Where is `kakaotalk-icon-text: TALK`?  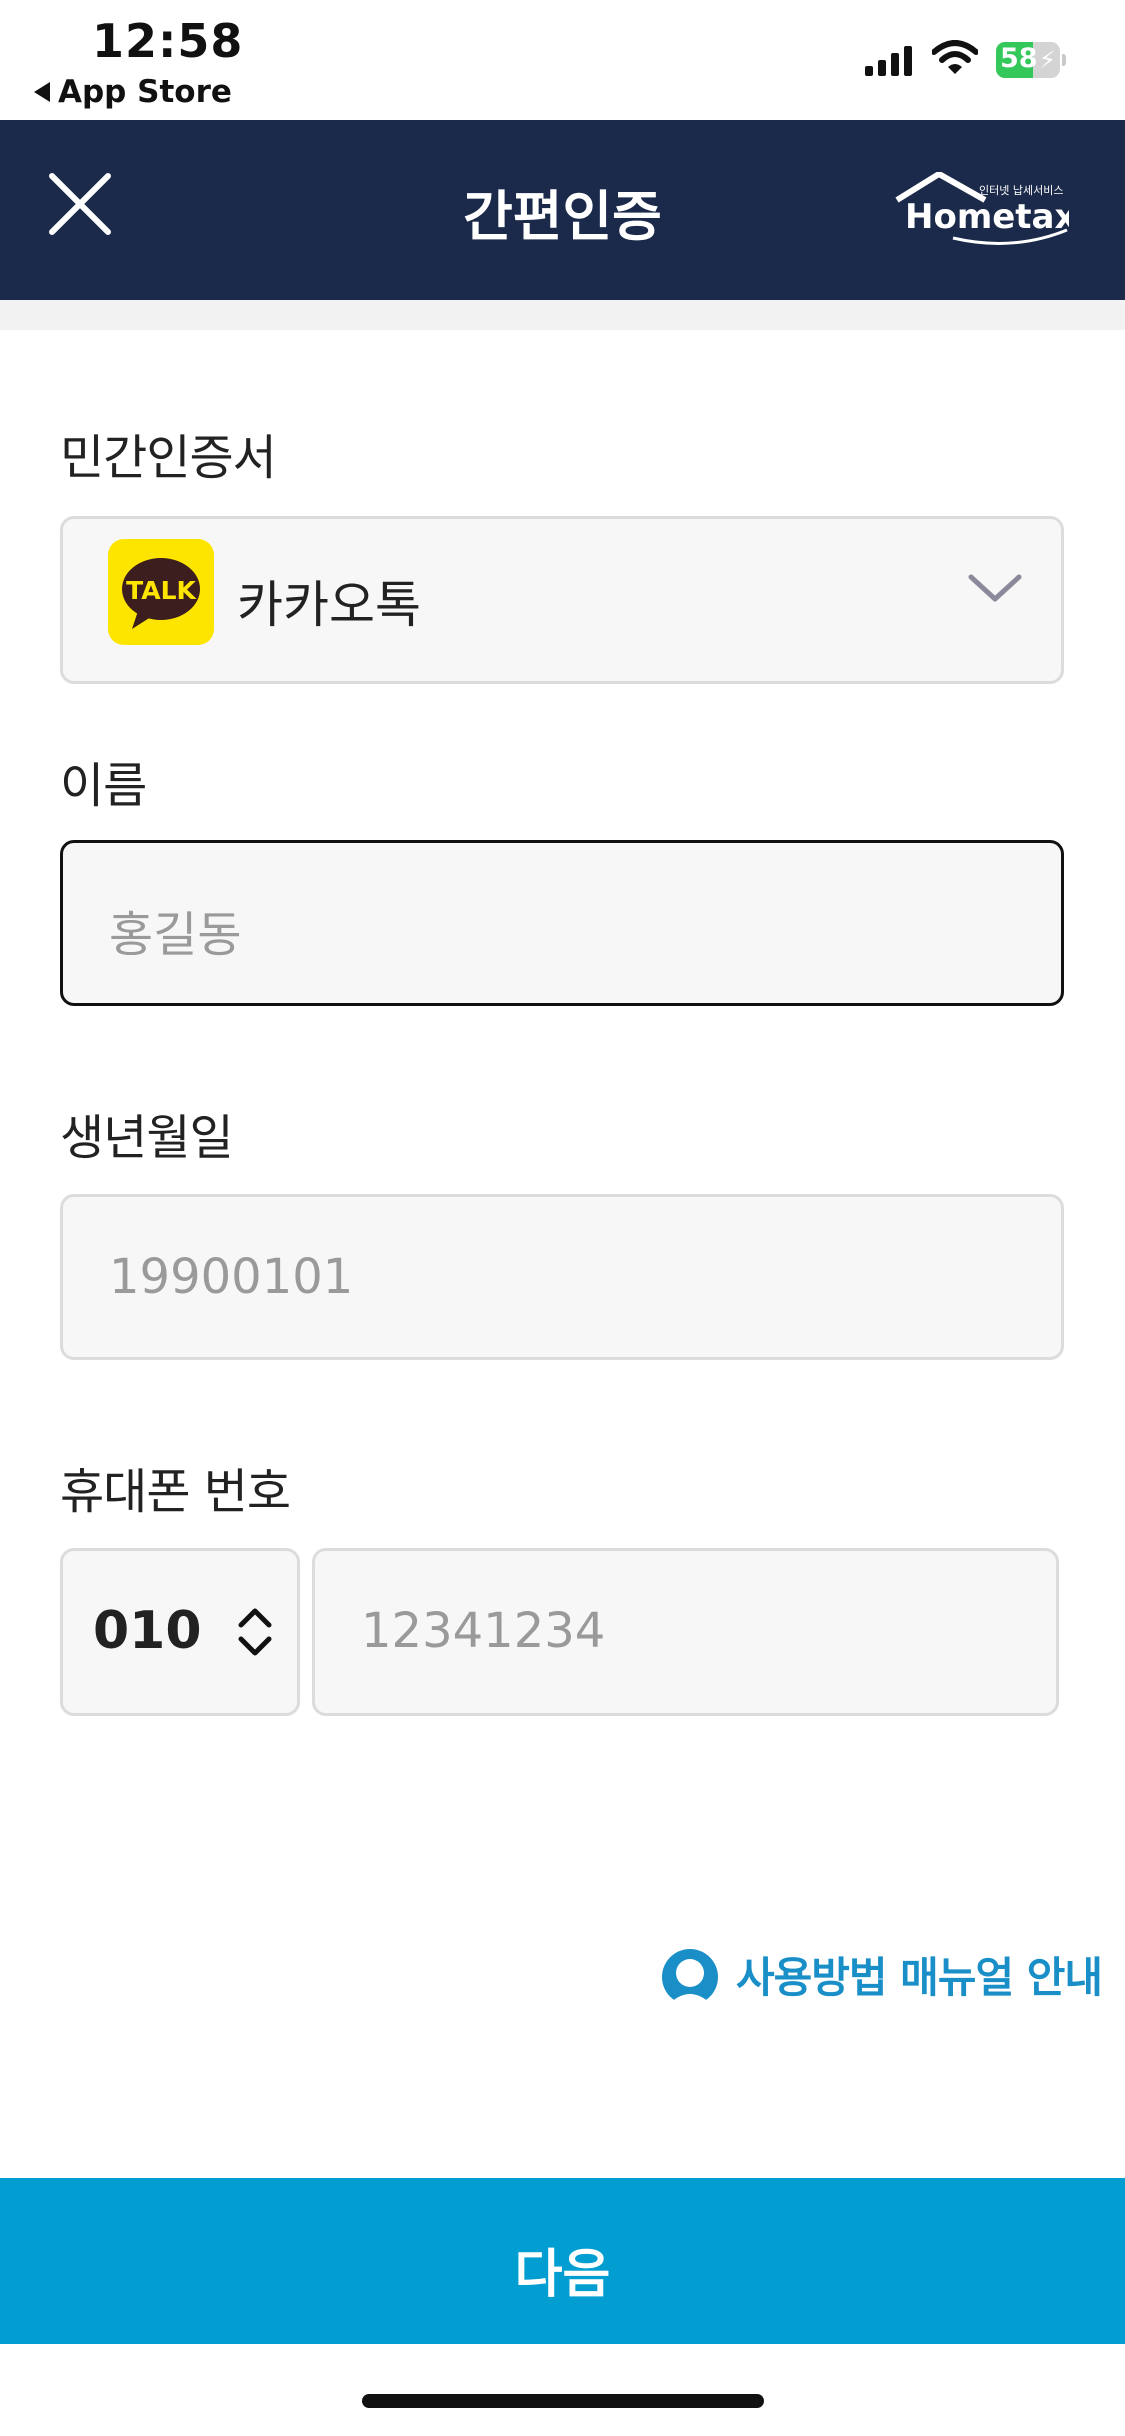
kakaotalk-icon-text: TALK is located at coordinates (161, 590).